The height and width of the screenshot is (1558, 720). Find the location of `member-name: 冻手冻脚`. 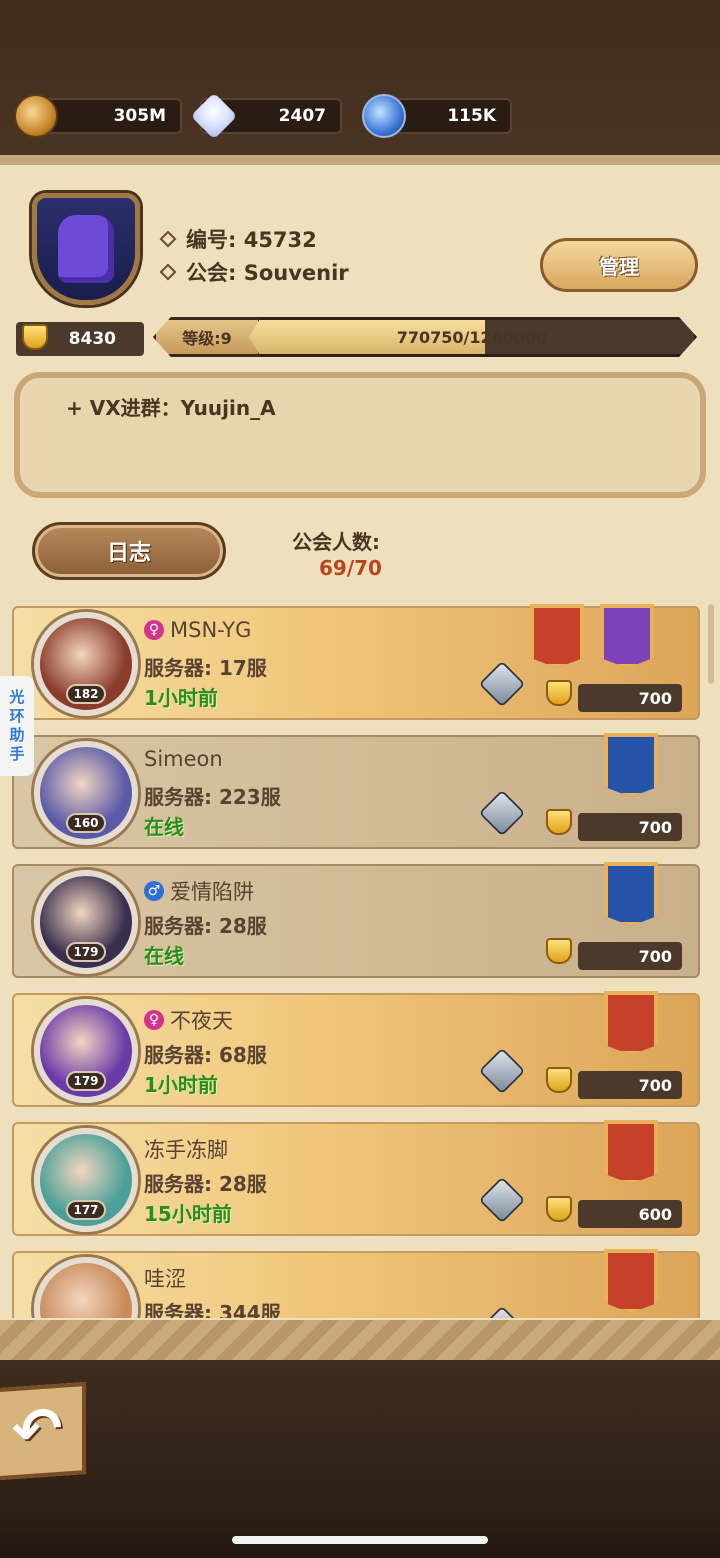

member-name: 冻手冻脚 is located at coordinates (186, 1150).